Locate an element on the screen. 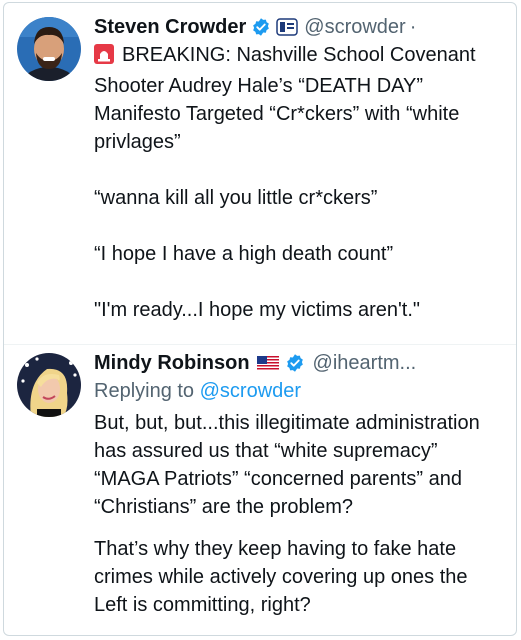  tweet-paragraph: “wanna kill all you little cr*ckers” is located at coordinates (236, 198).